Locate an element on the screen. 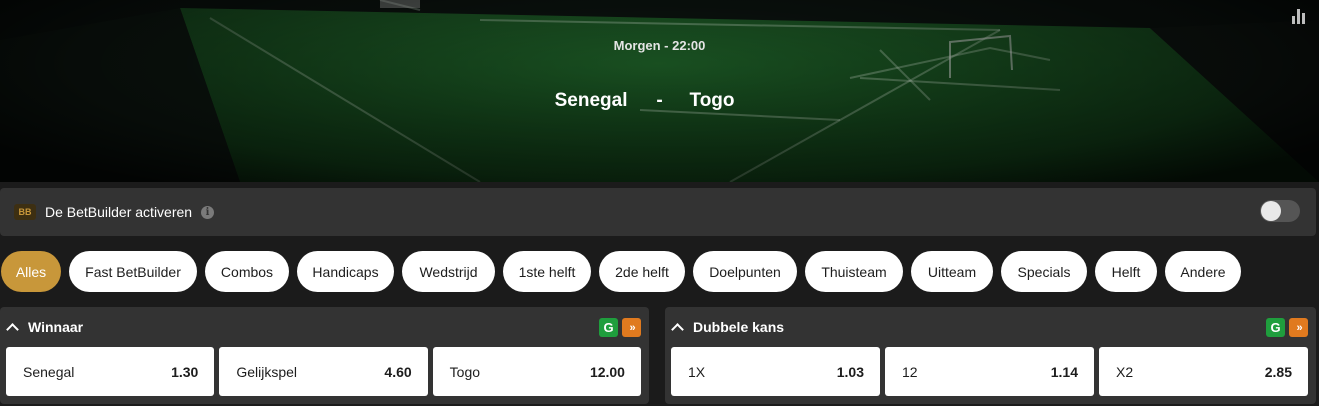 The image size is (1319, 406). market-header: Dubbele kans G » is located at coordinates (990, 327).